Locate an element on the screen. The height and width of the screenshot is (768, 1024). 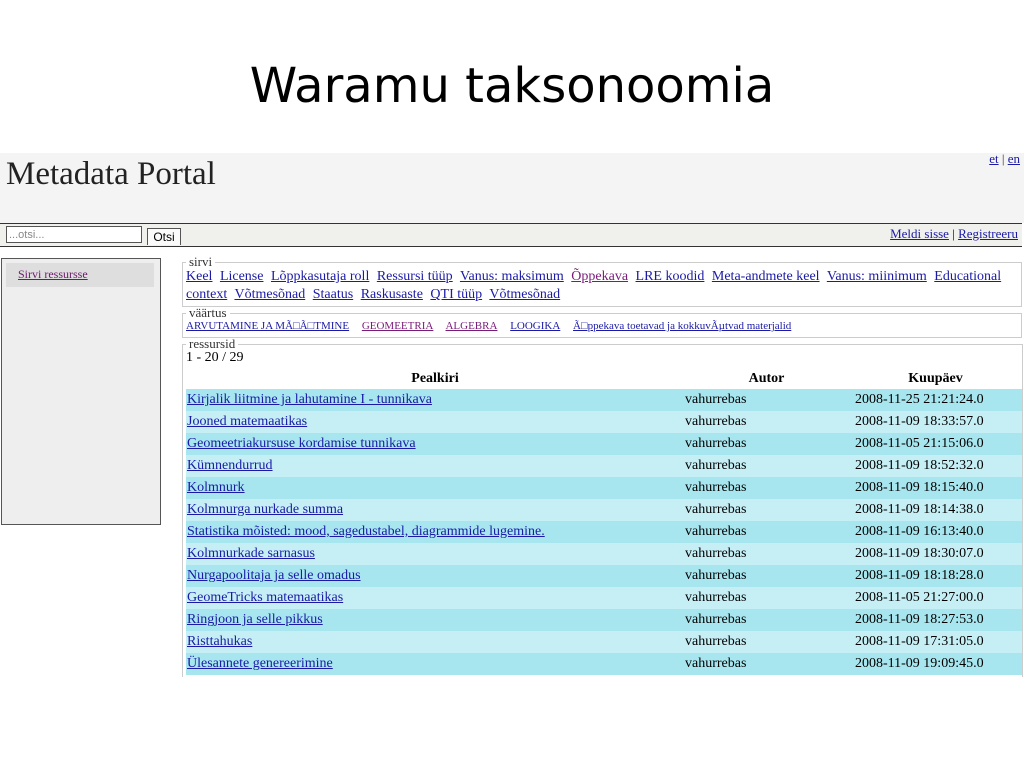
cell-date: 2008-11-09 18:15:40.0 is located at coordinates (935, 488).